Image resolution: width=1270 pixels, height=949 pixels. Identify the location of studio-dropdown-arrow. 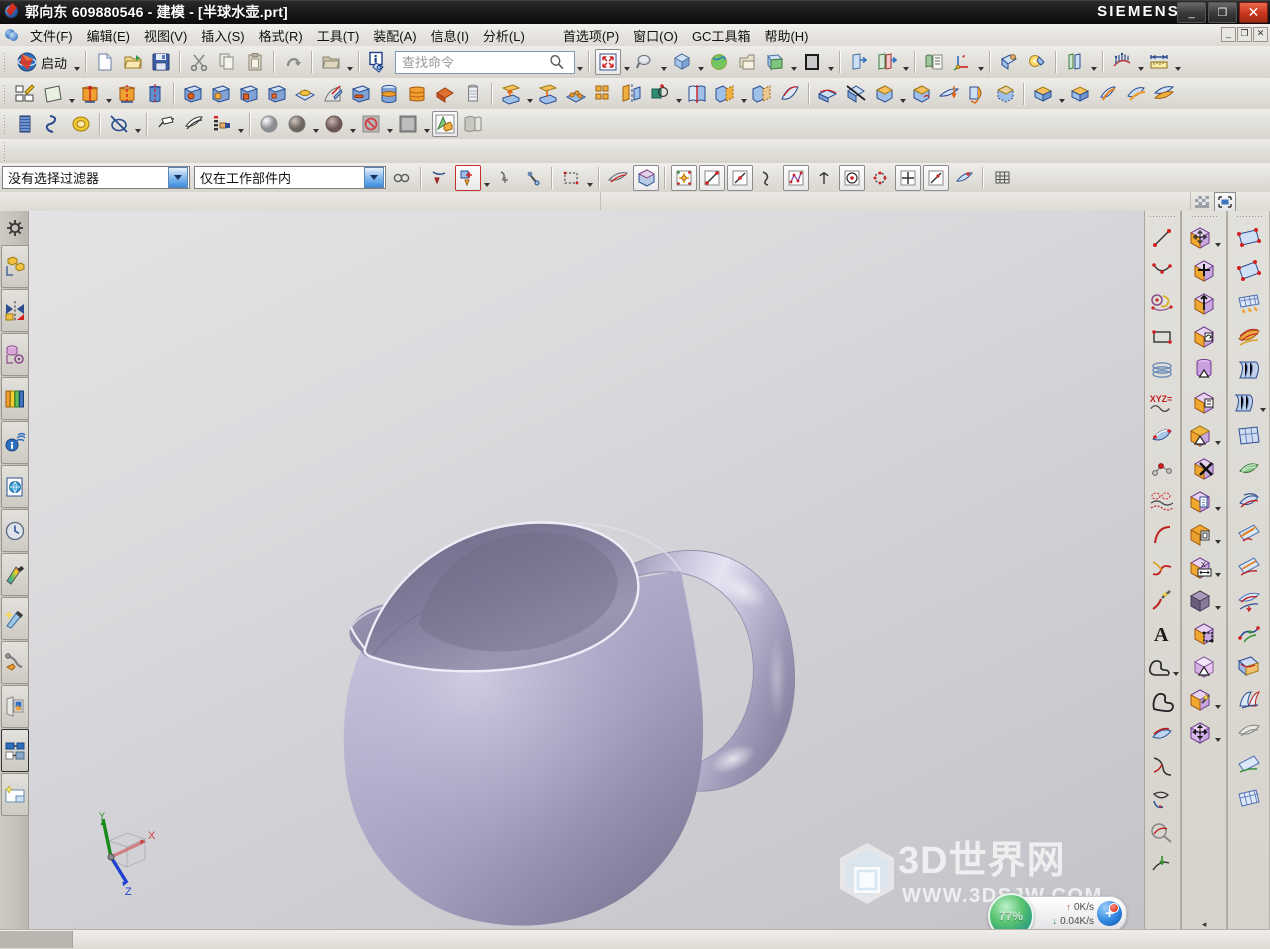
(352, 124).